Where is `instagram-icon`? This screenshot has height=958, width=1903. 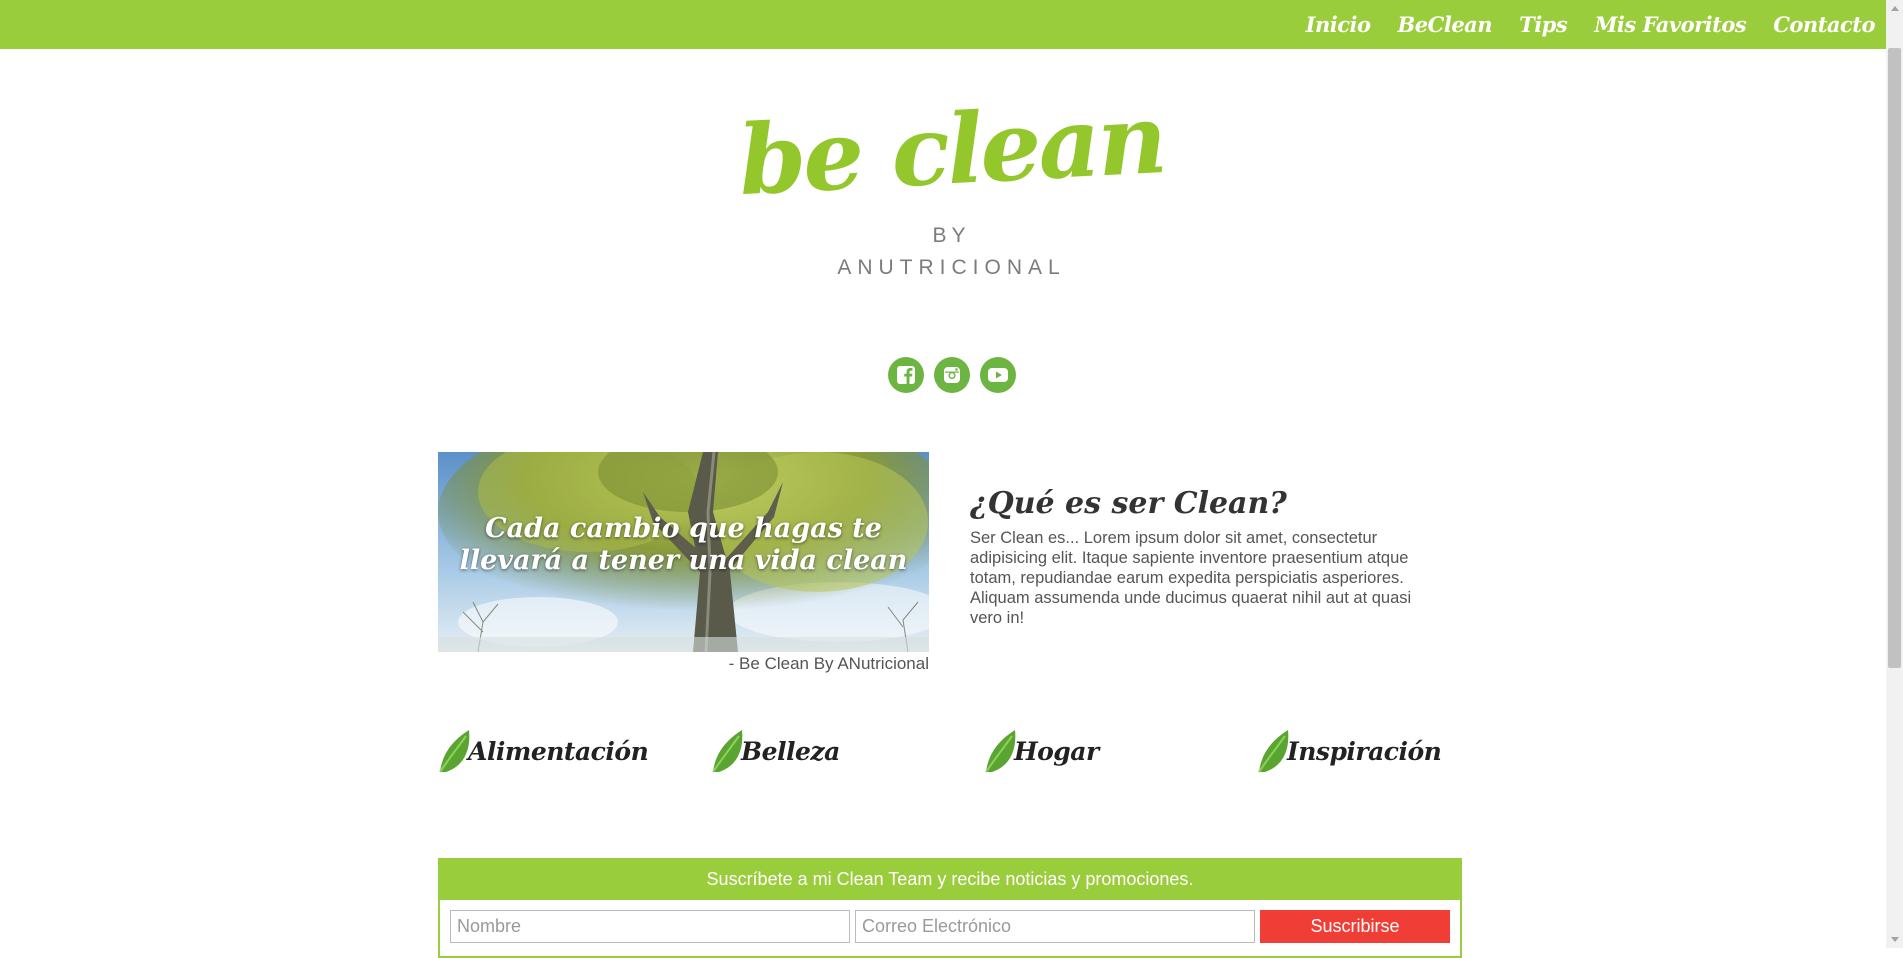 instagram-icon is located at coordinates (951, 375).